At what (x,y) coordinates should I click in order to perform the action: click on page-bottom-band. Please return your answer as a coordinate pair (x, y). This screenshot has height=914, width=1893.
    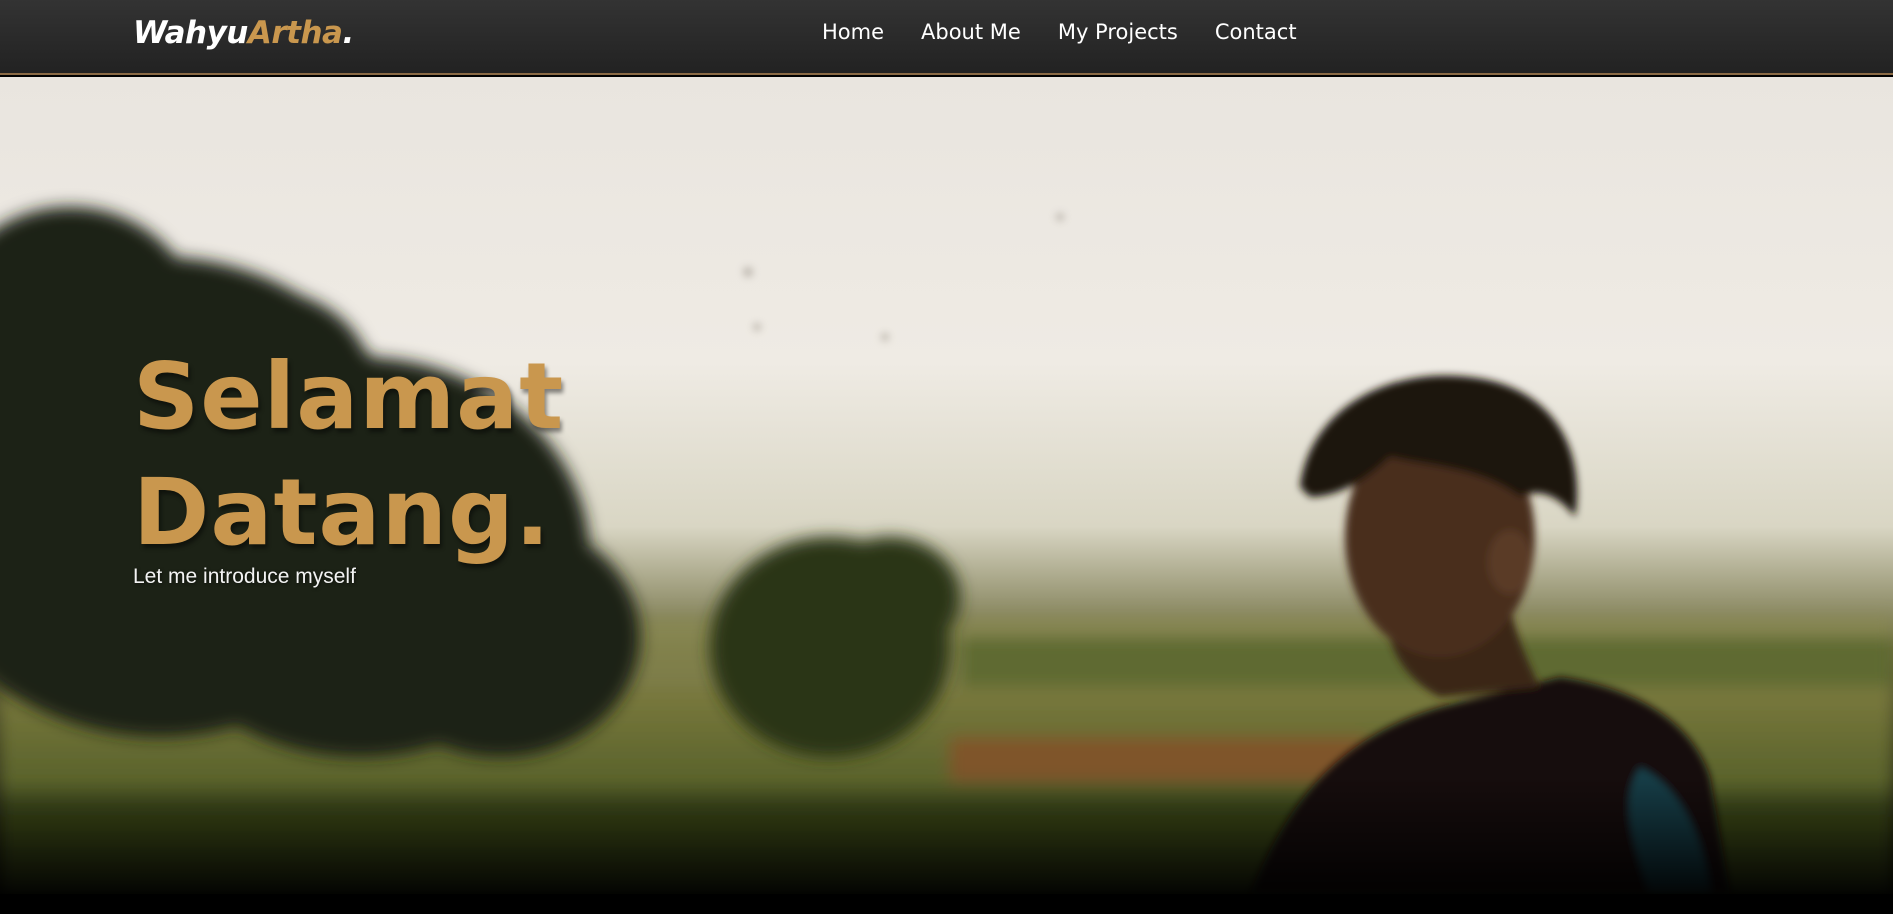
    Looking at the image, I should click on (946, 904).